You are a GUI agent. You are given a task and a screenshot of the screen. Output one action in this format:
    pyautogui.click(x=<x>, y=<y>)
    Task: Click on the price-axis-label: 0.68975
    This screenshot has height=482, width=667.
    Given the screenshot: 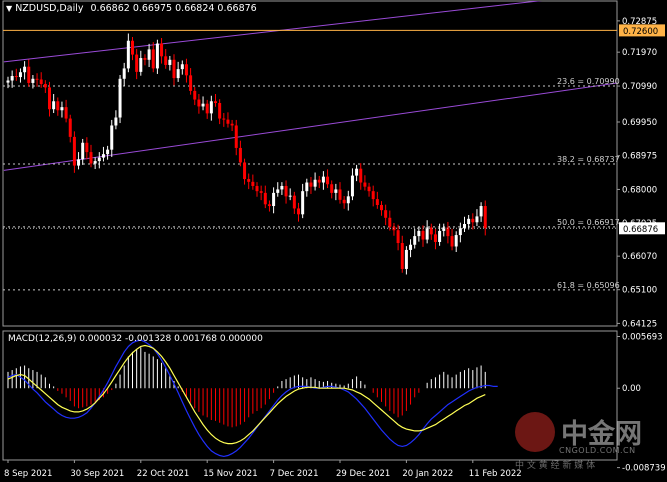 What is the action you would take?
    pyautogui.click(x=639, y=157)
    